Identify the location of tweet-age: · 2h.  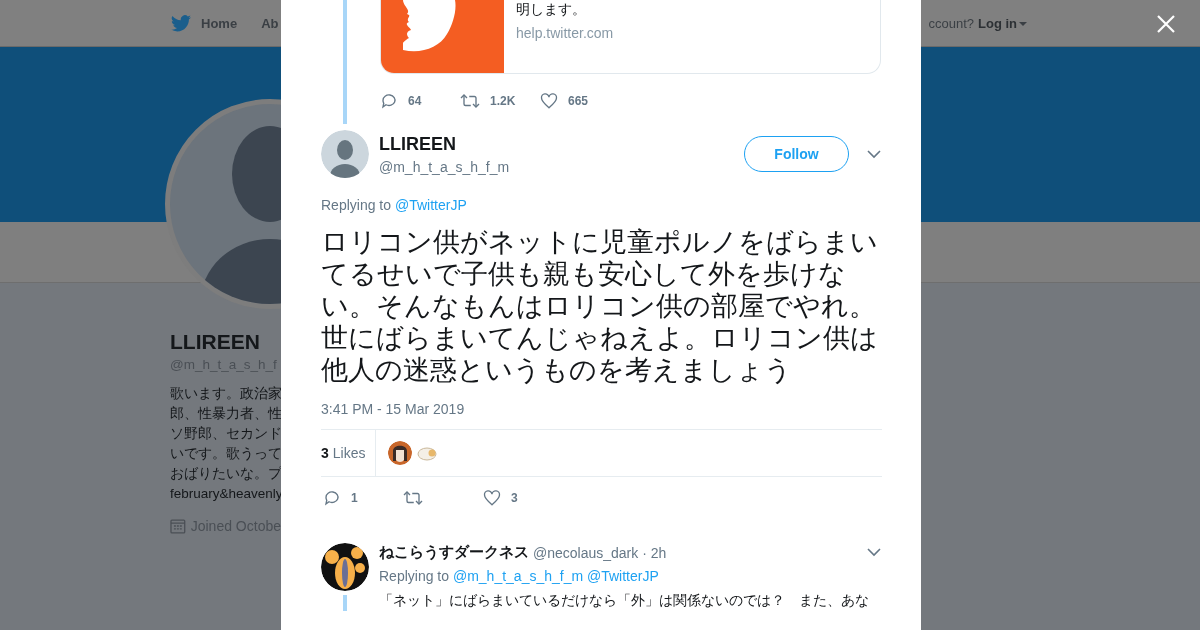
(654, 552).